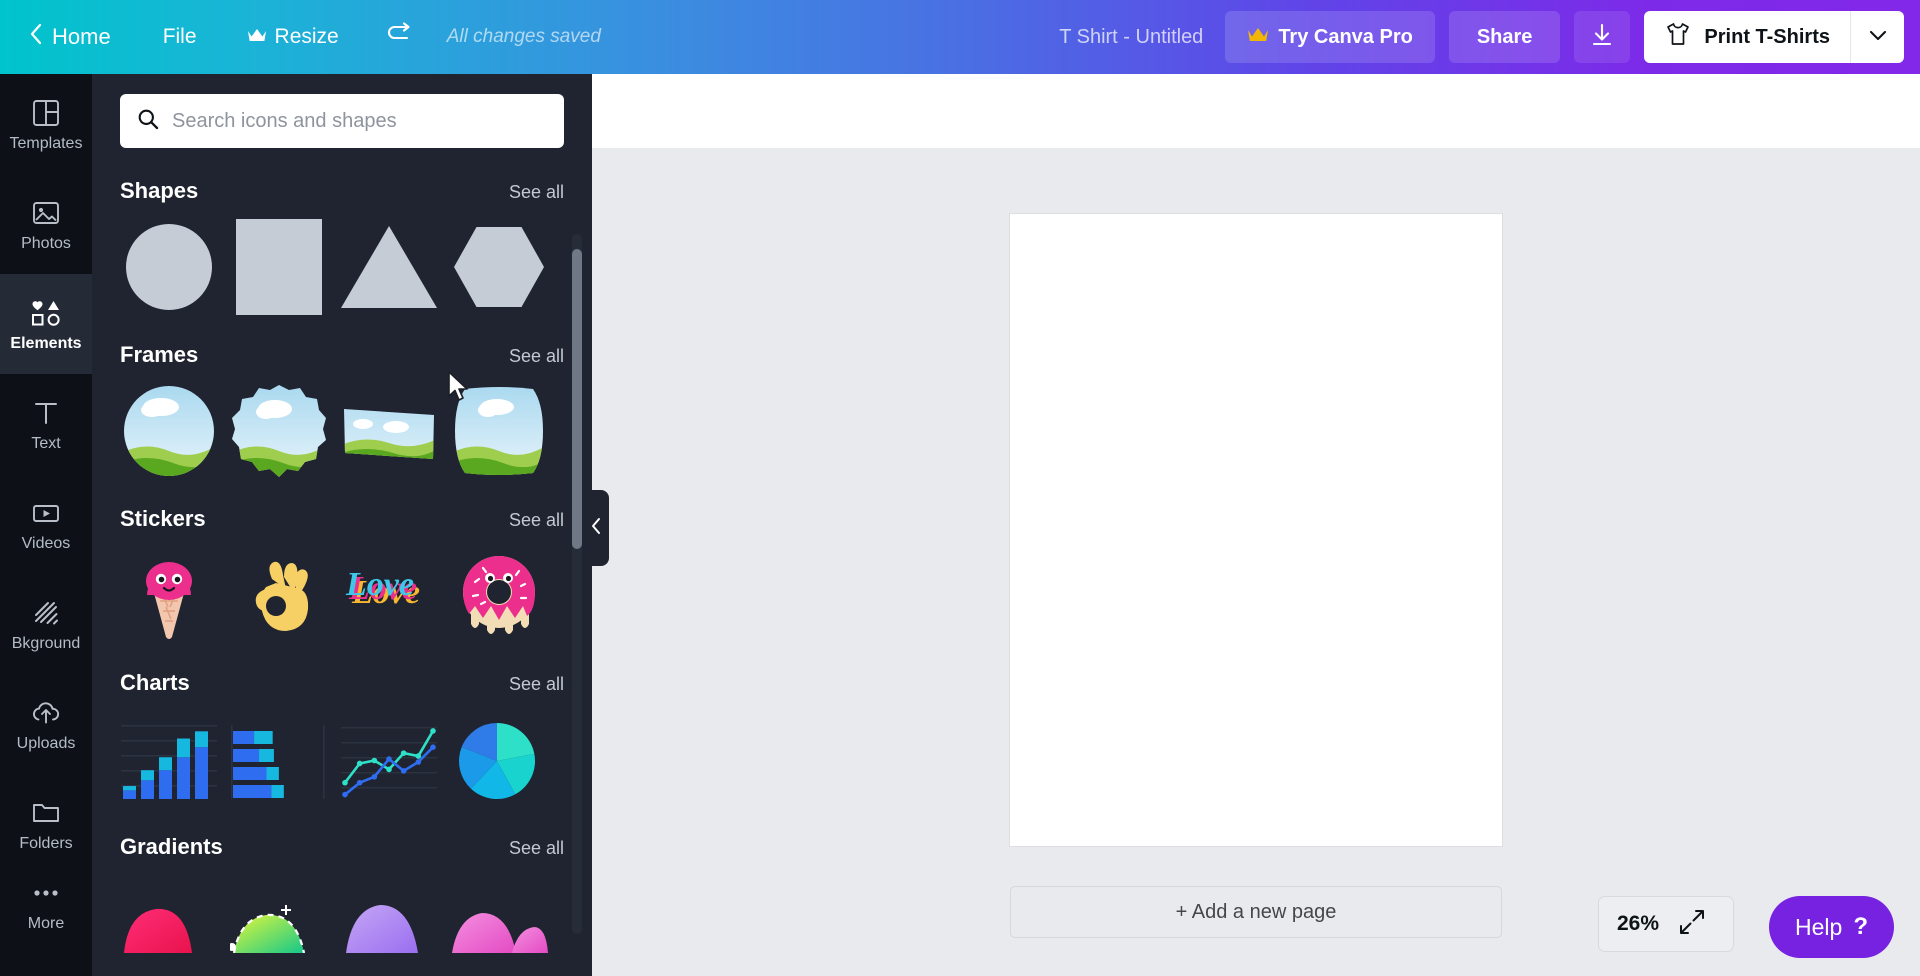 The width and height of the screenshot is (1920, 976). Describe the element at coordinates (306, 36) in the screenshot. I see `resize-label: Resize` at that location.